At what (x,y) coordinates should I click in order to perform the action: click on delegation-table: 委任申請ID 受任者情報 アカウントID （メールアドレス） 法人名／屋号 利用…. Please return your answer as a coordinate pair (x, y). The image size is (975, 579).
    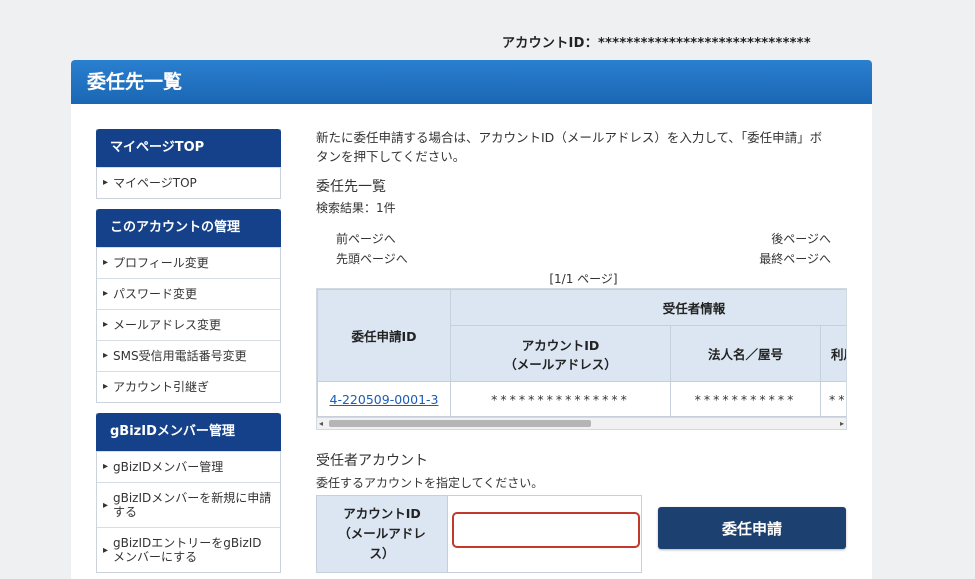
    Looking at the image, I should click on (581, 353).